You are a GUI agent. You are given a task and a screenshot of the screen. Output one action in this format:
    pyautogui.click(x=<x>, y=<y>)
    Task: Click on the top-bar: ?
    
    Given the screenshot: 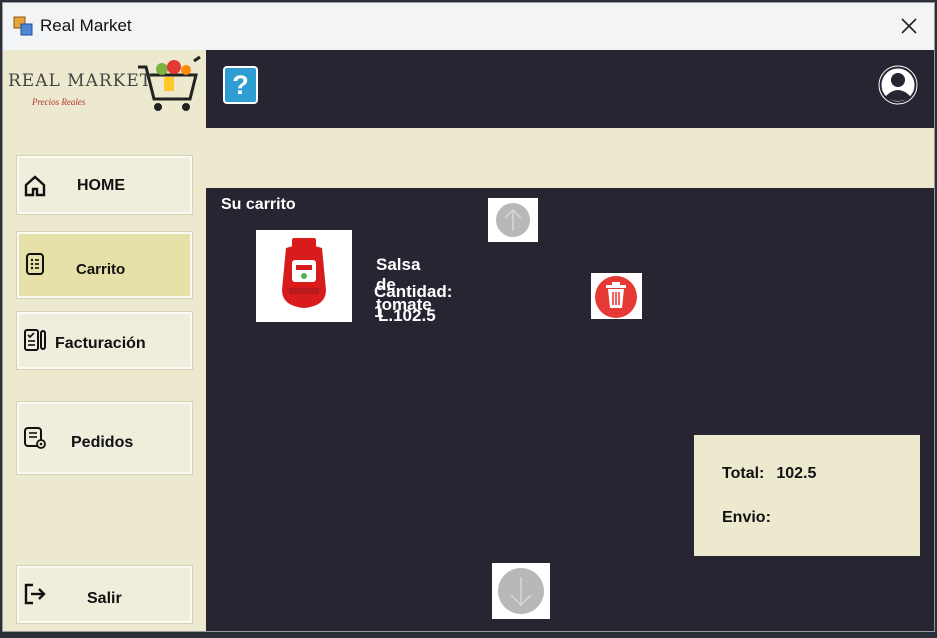 What is the action you would take?
    pyautogui.click(x=570, y=89)
    